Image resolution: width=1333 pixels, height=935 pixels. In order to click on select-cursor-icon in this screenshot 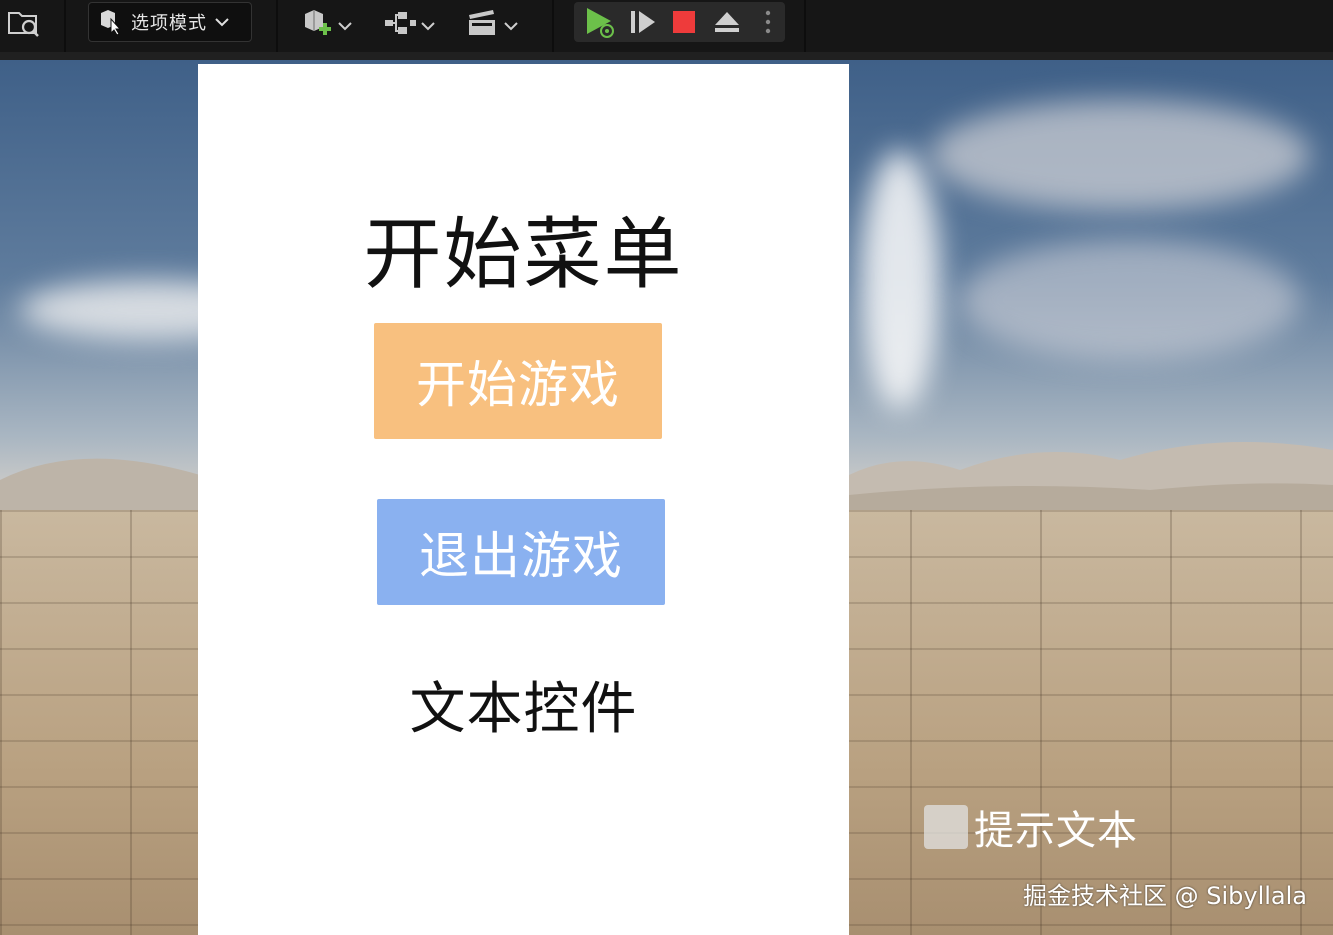, I will do `click(111, 22)`.